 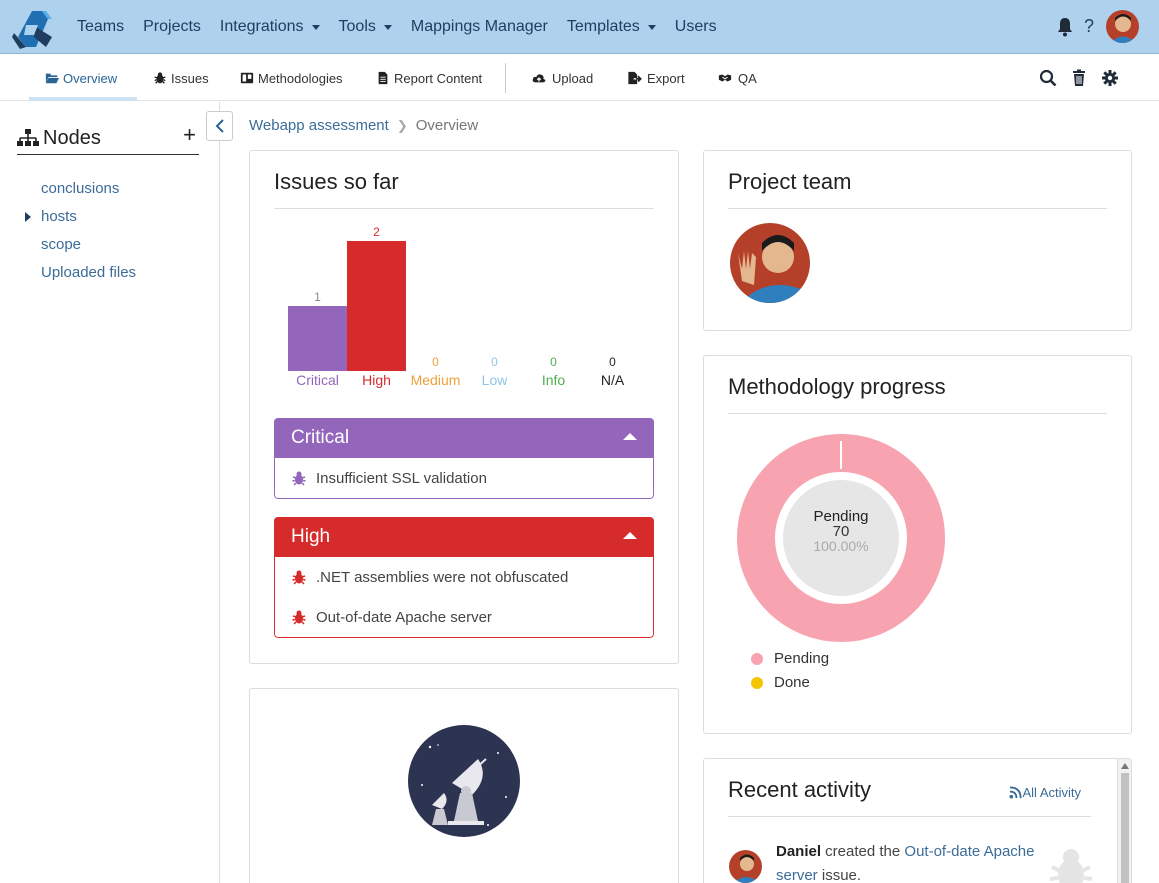 What do you see at coordinates (1125, 828) in the screenshot?
I see `scrollbar-thumb` at bounding box center [1125, 828].